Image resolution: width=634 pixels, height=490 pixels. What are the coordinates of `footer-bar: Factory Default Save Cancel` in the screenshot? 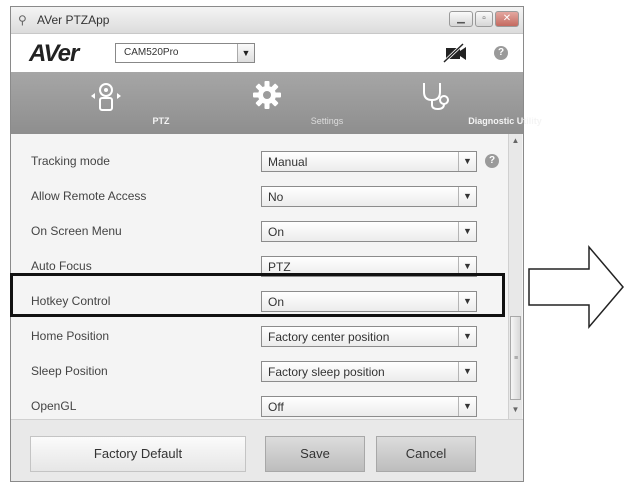 It's located at (267, 450).